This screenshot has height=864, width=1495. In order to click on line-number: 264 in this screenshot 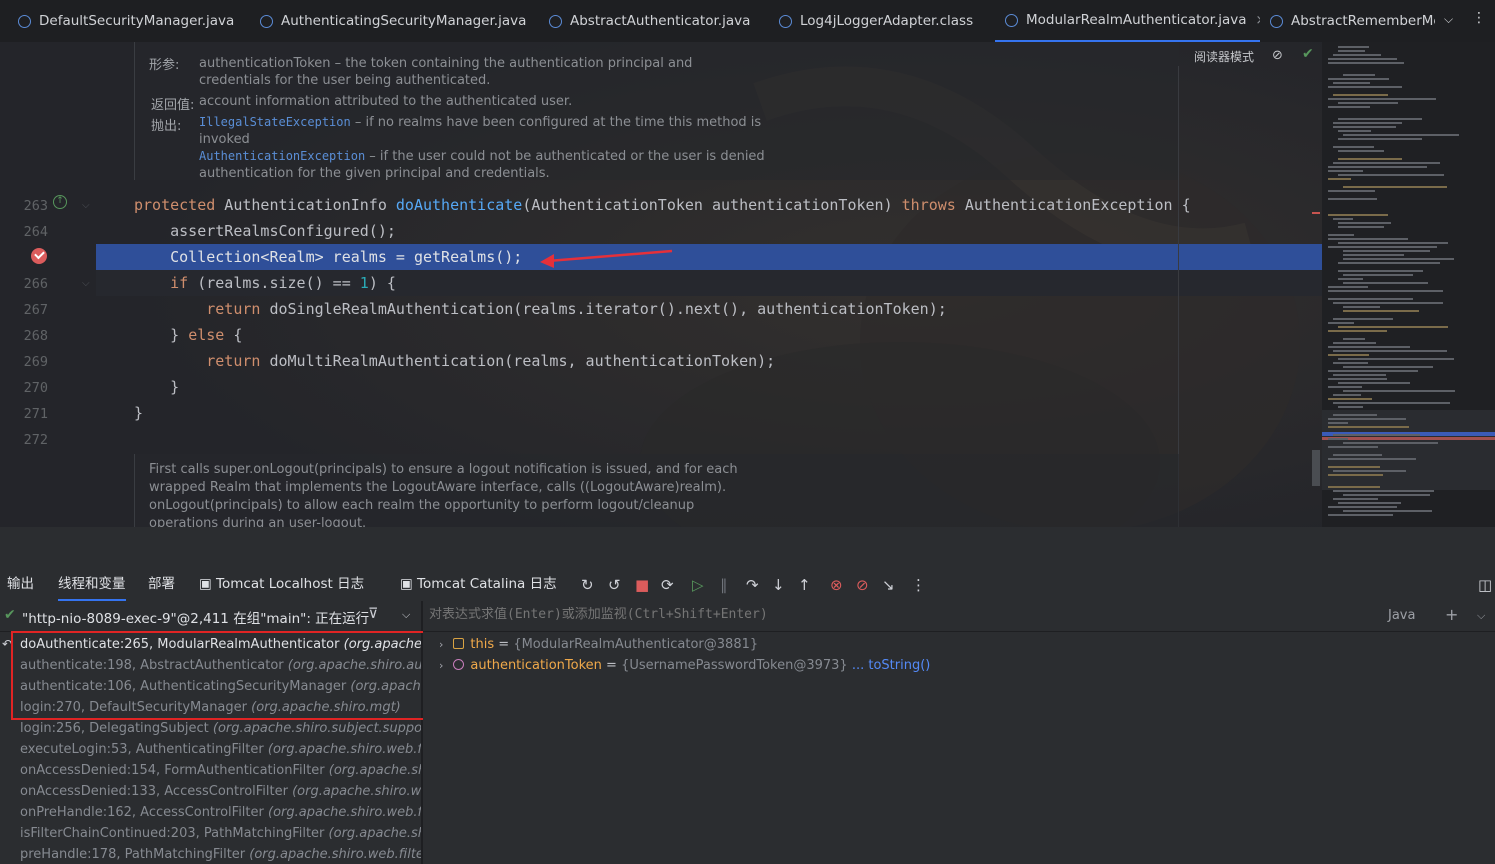, I will do `click(35, 232)`.